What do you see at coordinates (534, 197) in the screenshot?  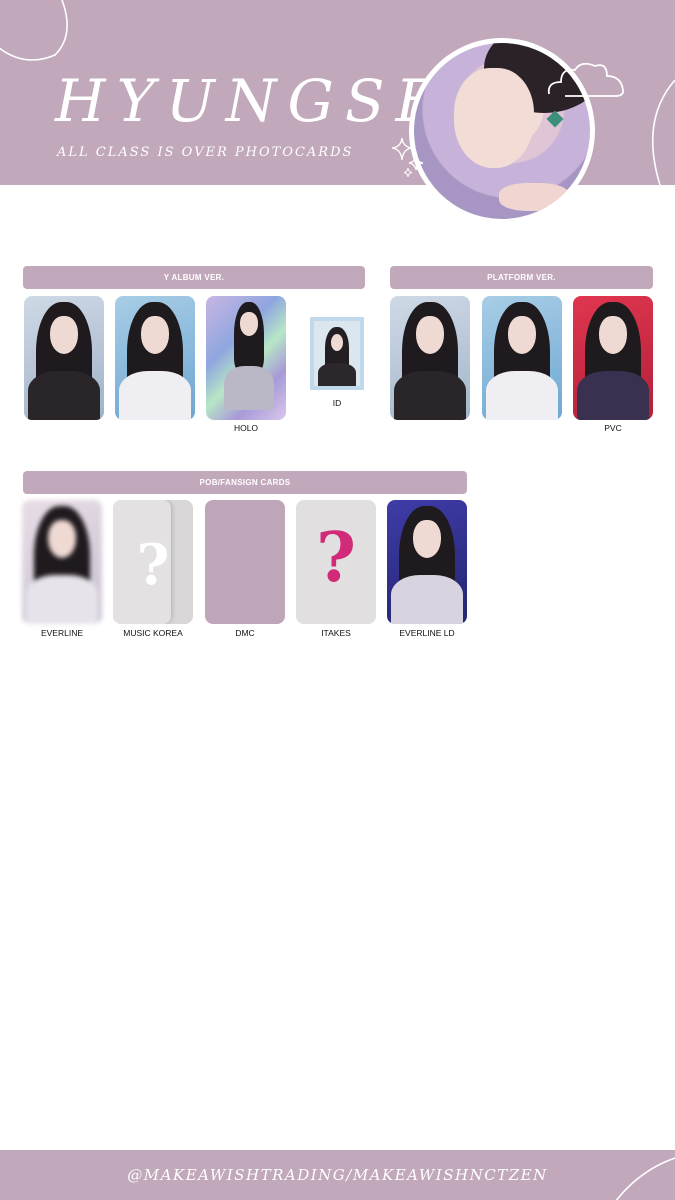 I see `photo-hand` at bounding box center [534, 197].